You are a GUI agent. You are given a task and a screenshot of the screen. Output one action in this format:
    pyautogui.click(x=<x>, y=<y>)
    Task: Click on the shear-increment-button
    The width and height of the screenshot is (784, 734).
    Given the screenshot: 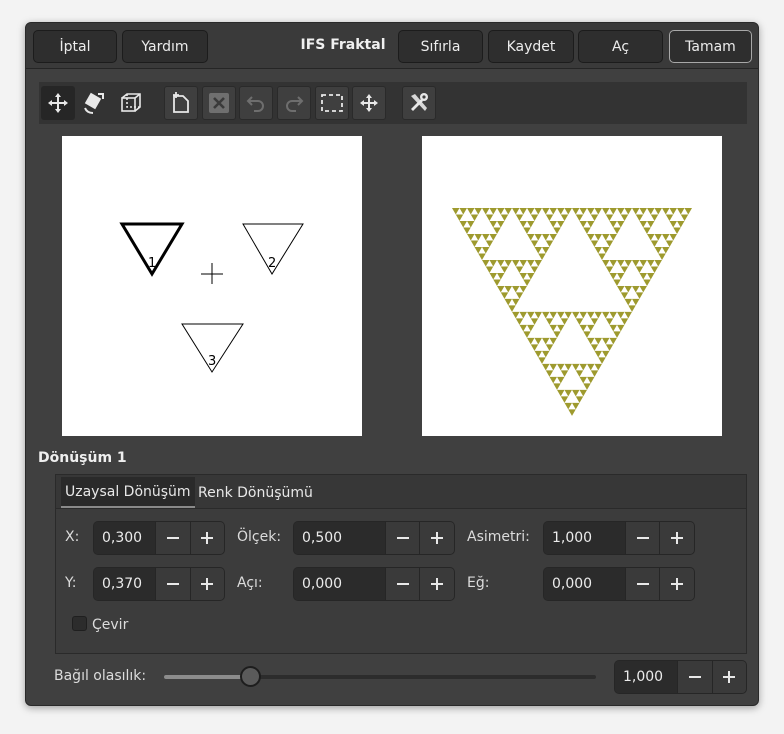 What is the action you would take?
    pyautogui.click(x=676, y=584)
    